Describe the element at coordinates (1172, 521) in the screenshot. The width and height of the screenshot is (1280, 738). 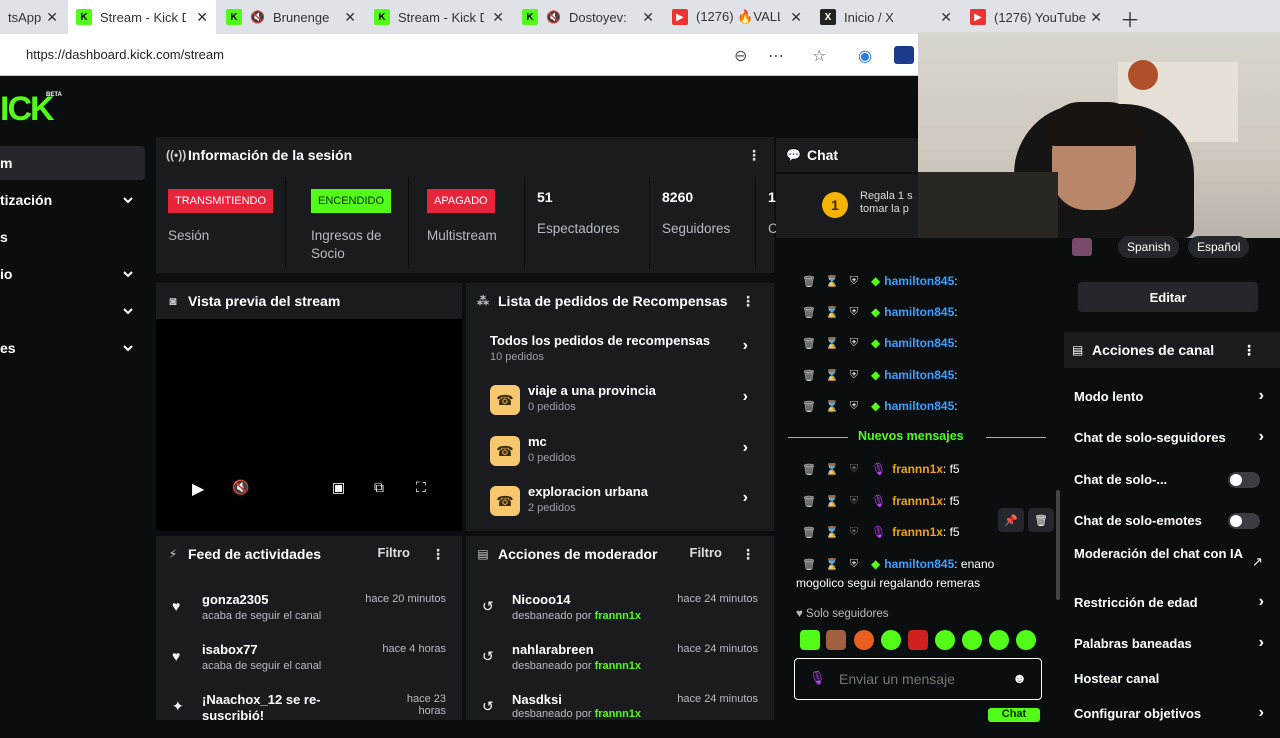
I see `action-emotes-only: Chat de solo-emotes` at that location.